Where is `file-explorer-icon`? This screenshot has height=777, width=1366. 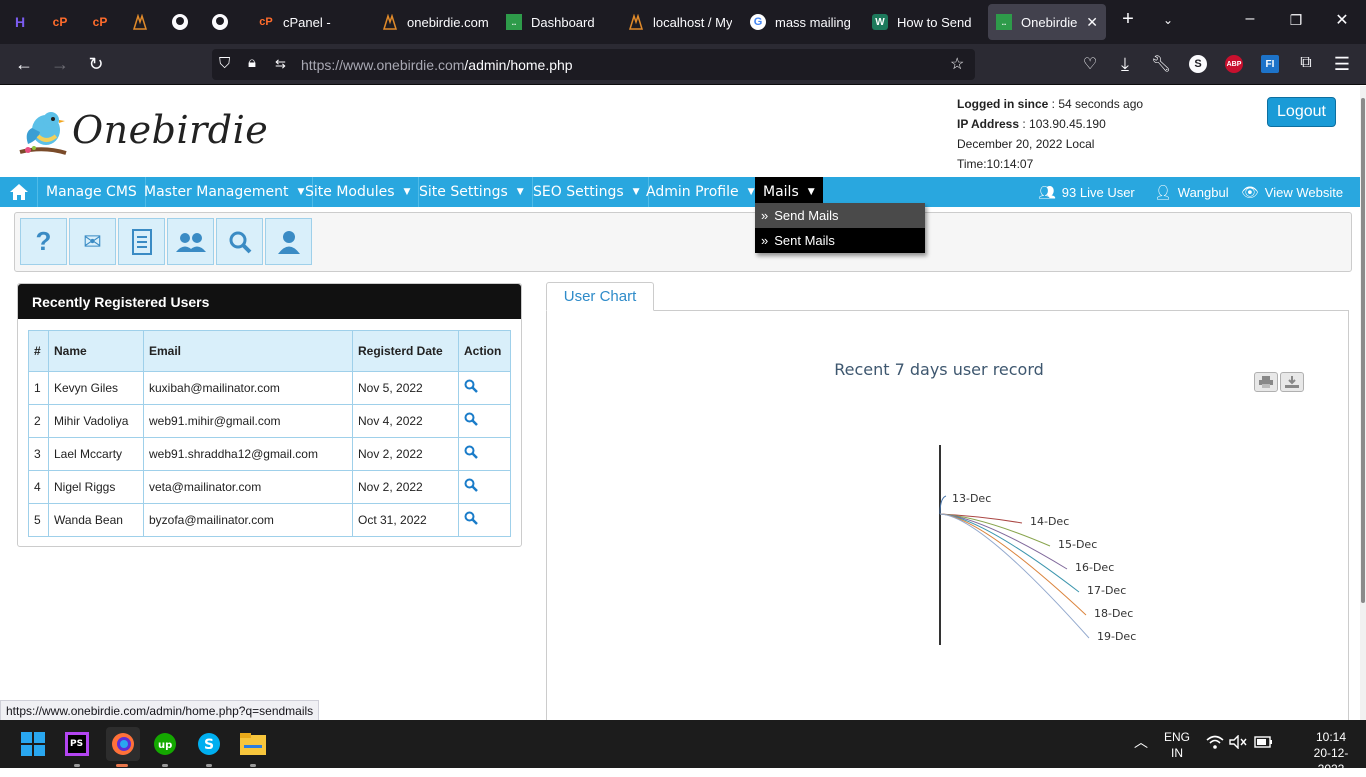 file-explorer-icon is located at coordinates (253, 744).